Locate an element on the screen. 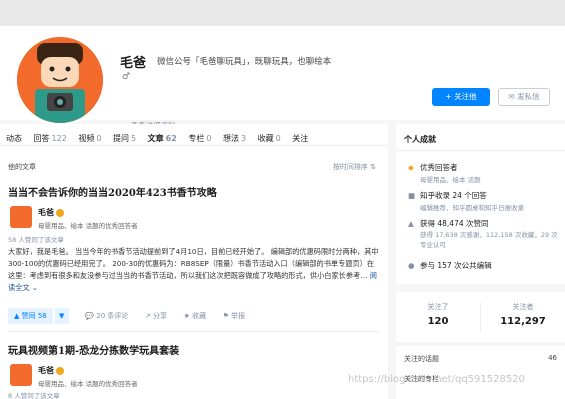 This screenshot has height=399, width=565. tab-answers: 回答 122 is located at coordinates (50, 138).